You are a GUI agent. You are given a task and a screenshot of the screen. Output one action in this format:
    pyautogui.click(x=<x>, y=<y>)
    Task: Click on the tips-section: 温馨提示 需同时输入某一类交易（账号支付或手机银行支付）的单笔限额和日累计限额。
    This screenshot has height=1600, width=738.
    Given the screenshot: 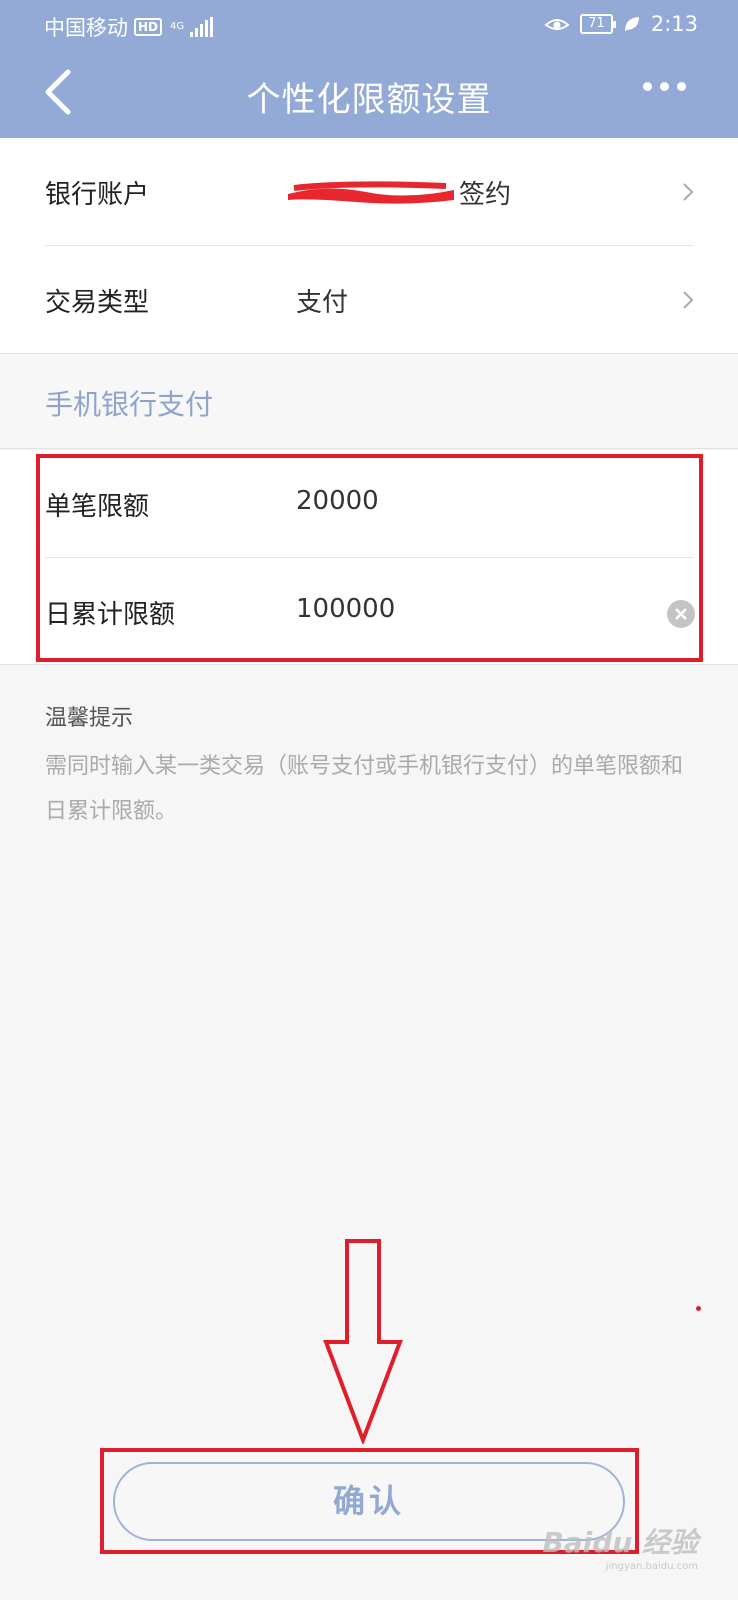 What is the action you would take?
    pyautogui.click(x=370, y=767)
    